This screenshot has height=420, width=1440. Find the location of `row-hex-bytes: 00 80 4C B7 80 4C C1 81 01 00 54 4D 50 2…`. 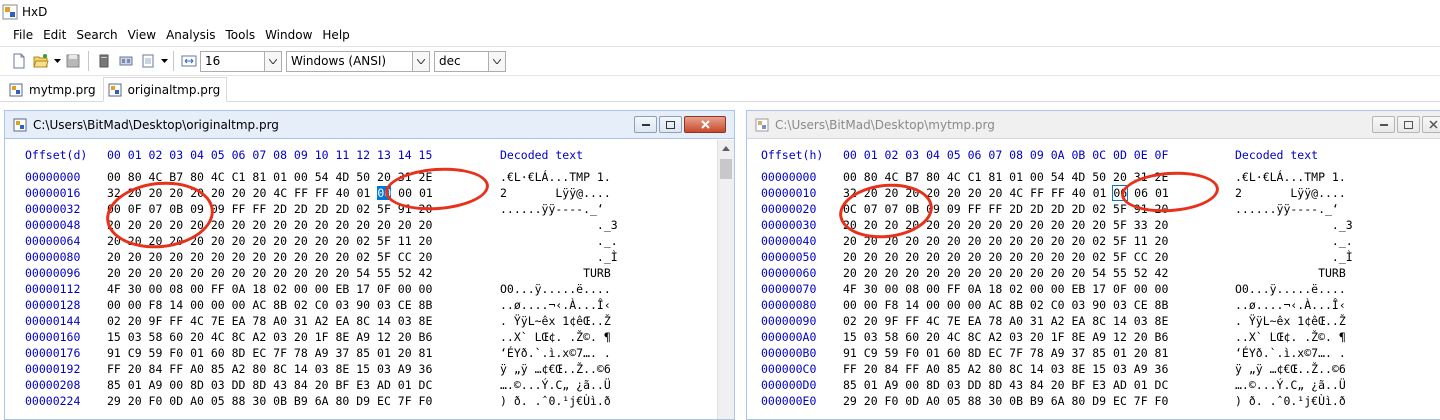

row-hex-bytes: 00 80 4C B7 80 4C C1 81 01 00 54 4D 50 2… is located at coordinates (1005, 177).